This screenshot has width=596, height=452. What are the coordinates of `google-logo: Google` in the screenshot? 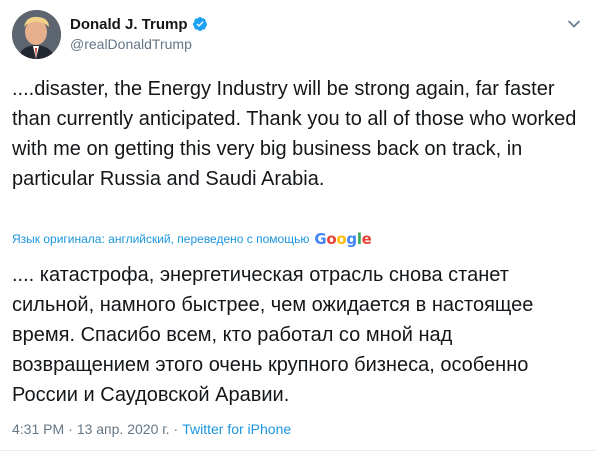 It's located at (343, 239).